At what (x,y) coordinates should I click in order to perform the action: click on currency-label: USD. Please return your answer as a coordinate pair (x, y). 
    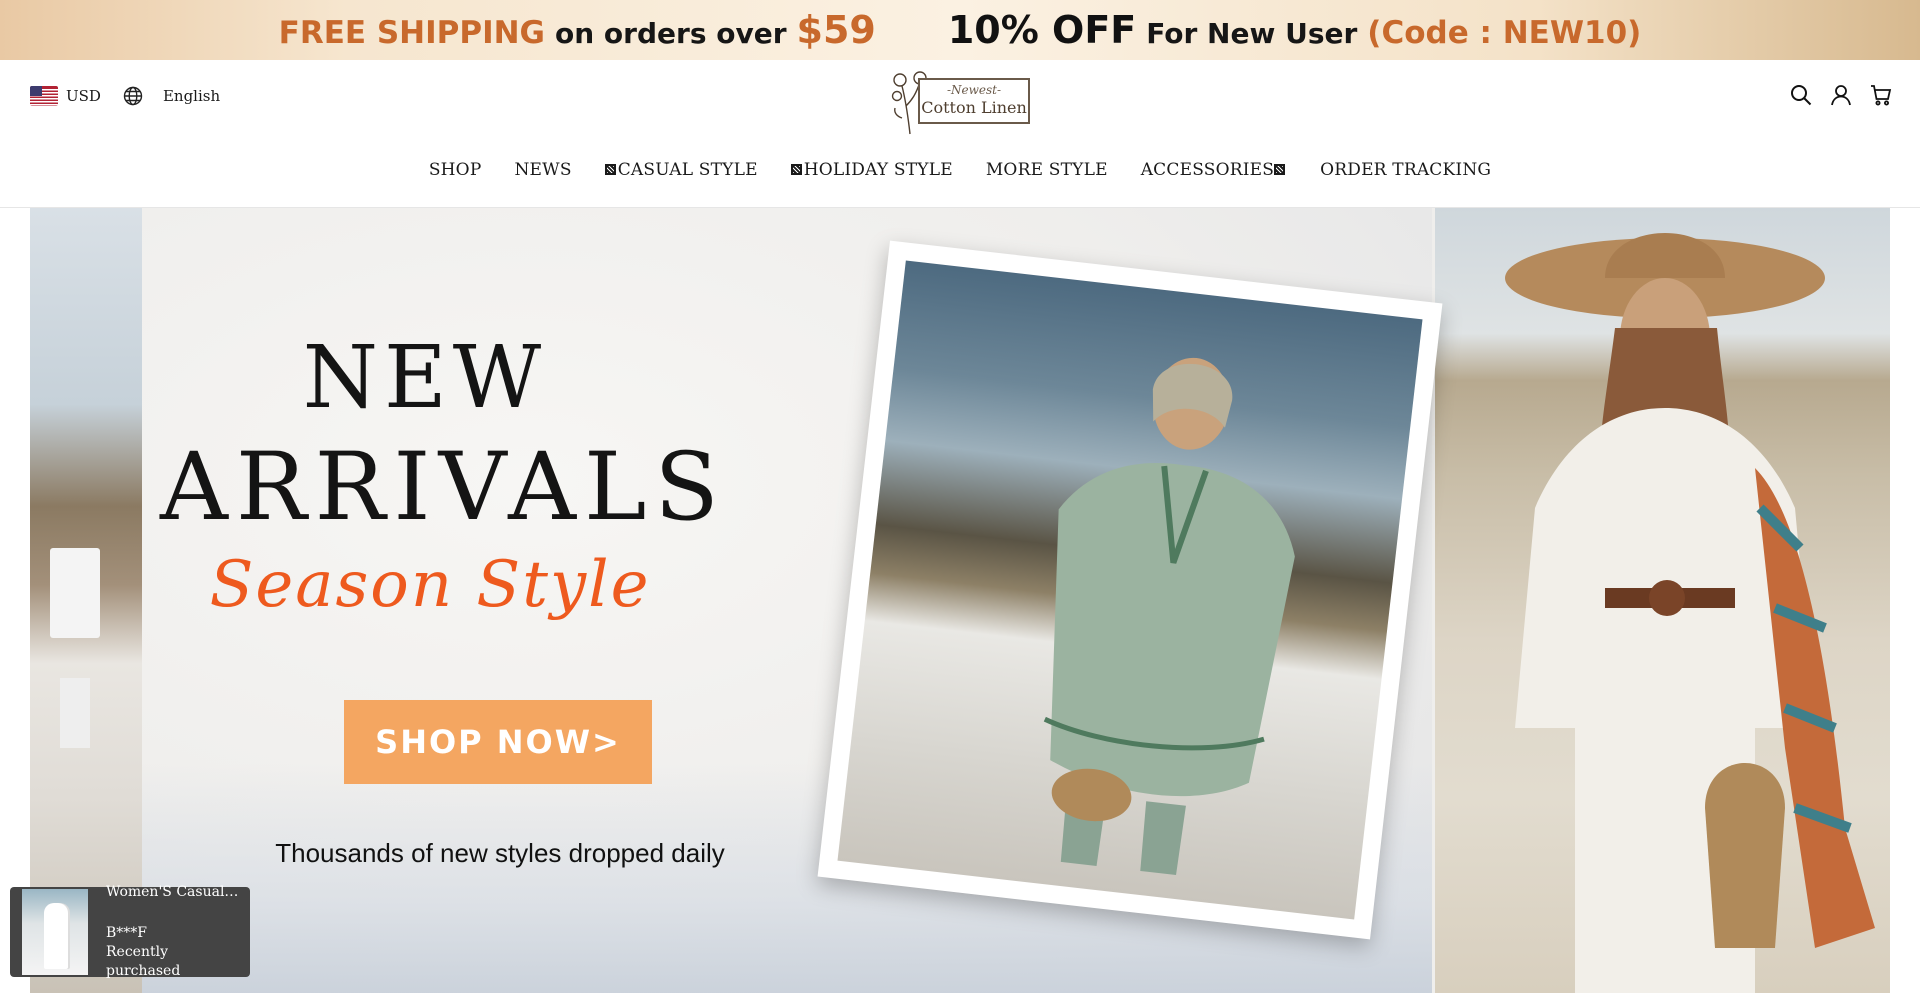
    Looking at the image, I should click on (83, 96).